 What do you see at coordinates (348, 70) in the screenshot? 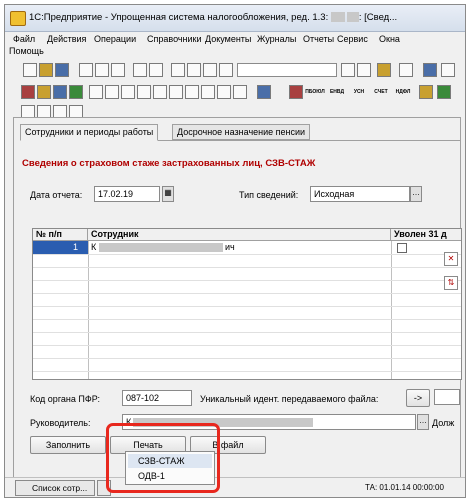
I see `find-icon` at bounding box center [348, 70].